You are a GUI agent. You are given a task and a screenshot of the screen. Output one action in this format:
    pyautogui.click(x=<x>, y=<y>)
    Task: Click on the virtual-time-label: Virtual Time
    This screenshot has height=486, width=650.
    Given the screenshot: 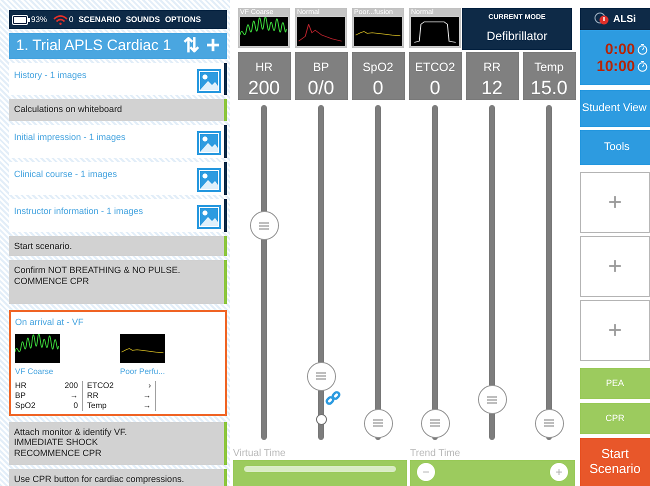 What is the action you would take?
    pyautogui.click(x=260, y=453)
    